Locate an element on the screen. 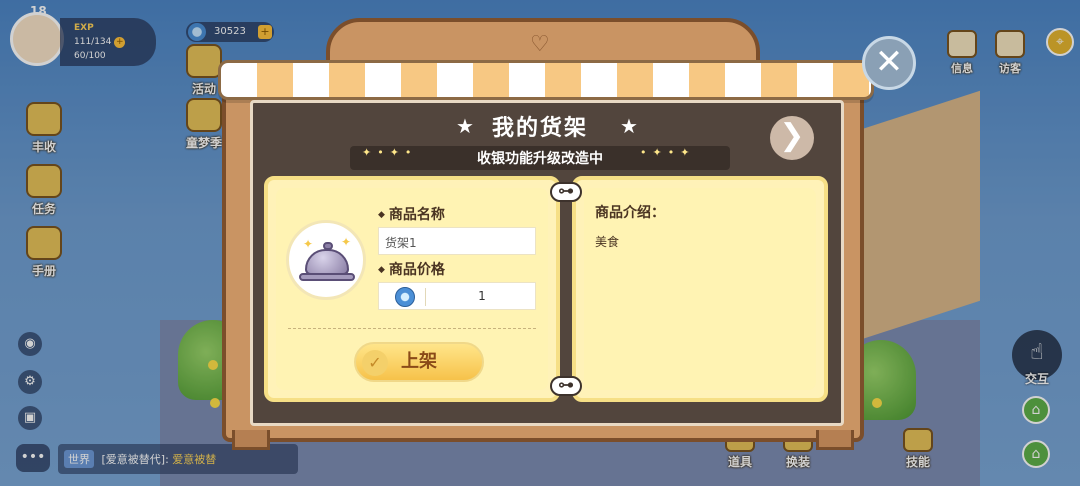 This screenshot has height=486, width=1080. shelve-button: ✓ 上架 is located at coordinates (419, 362).